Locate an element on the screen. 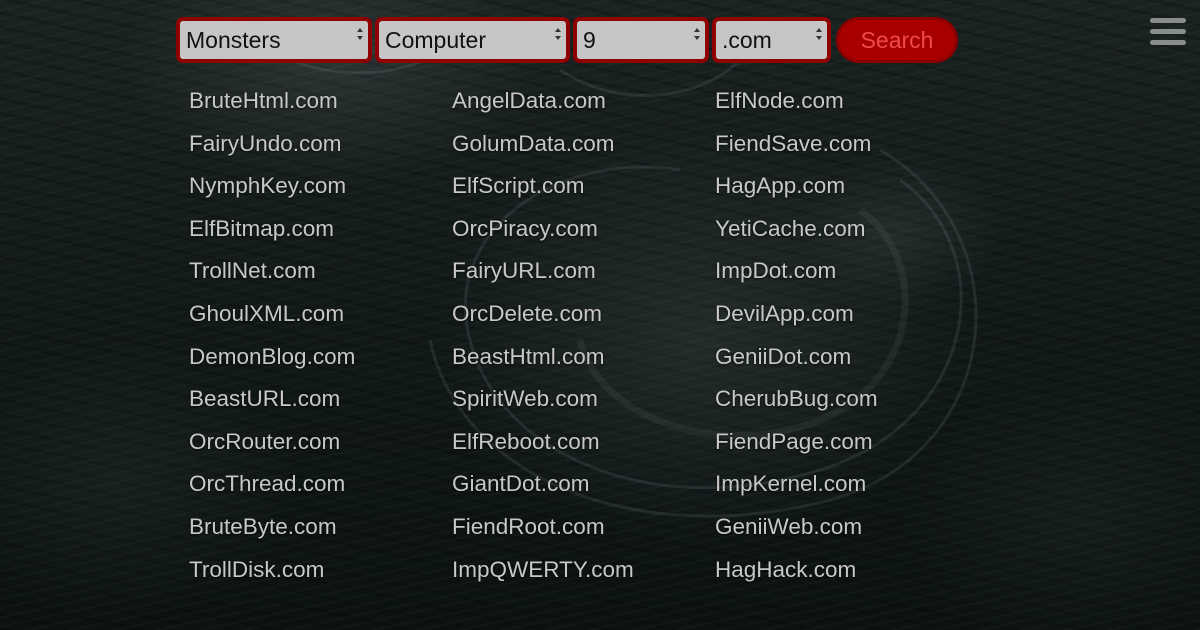 The image size is (1200, 630). domain-link: TrollDisk.com is located at coordinates (256, 569).